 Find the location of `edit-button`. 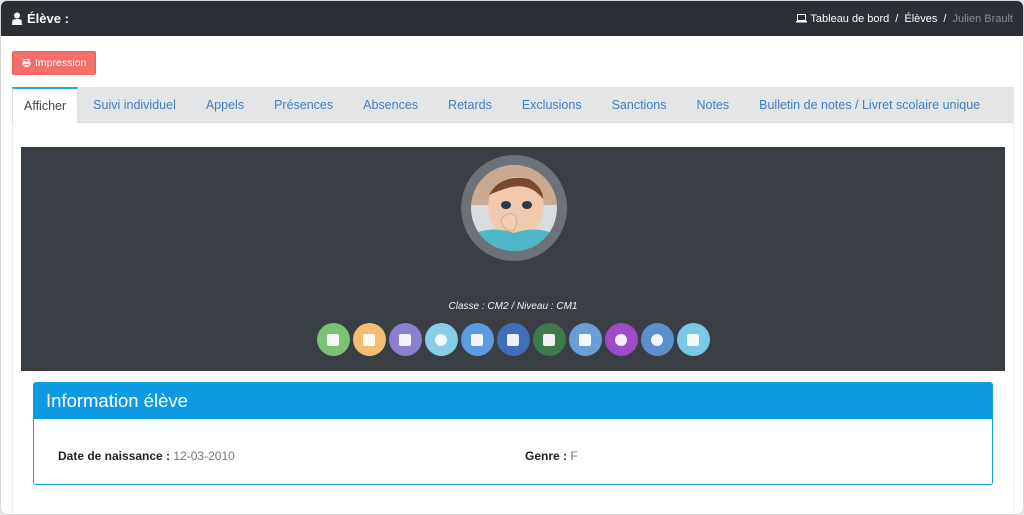

edit-button is located at coordinates (369, 339).